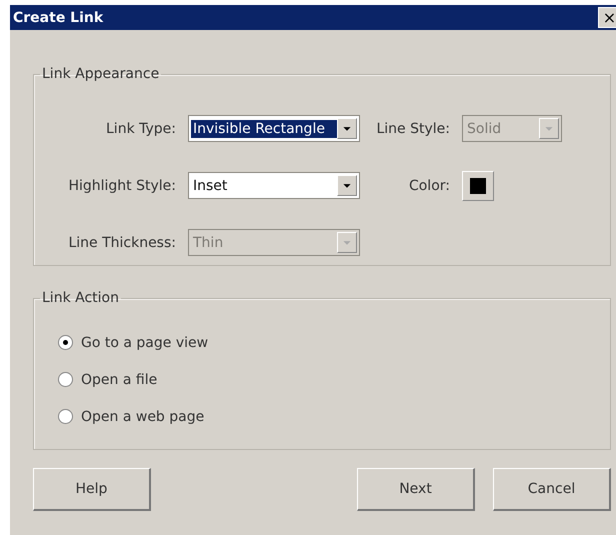 The height and width of the screenshot is (535, 616). I want to click on radio-option: Open a file, so click(328, 379).